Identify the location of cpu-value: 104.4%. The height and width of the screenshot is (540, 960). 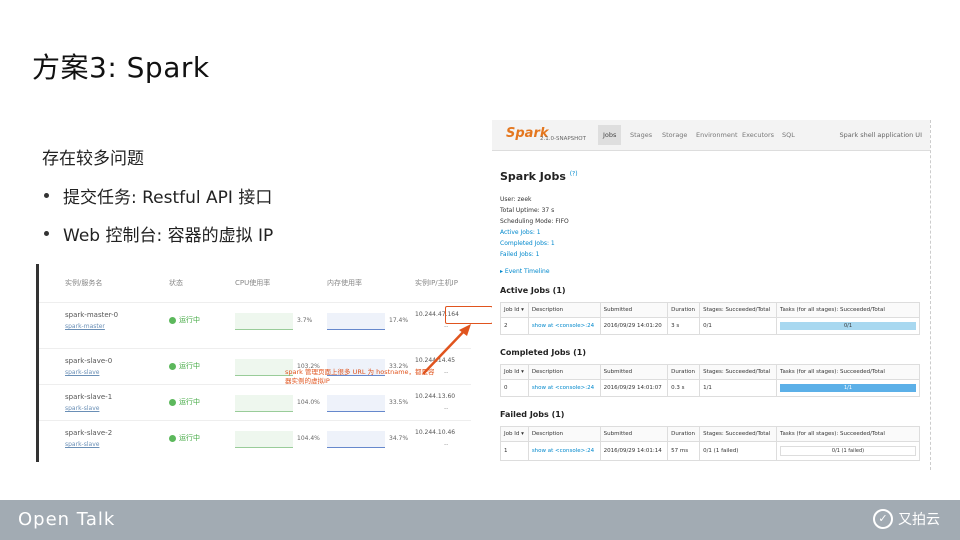
(308, 438).